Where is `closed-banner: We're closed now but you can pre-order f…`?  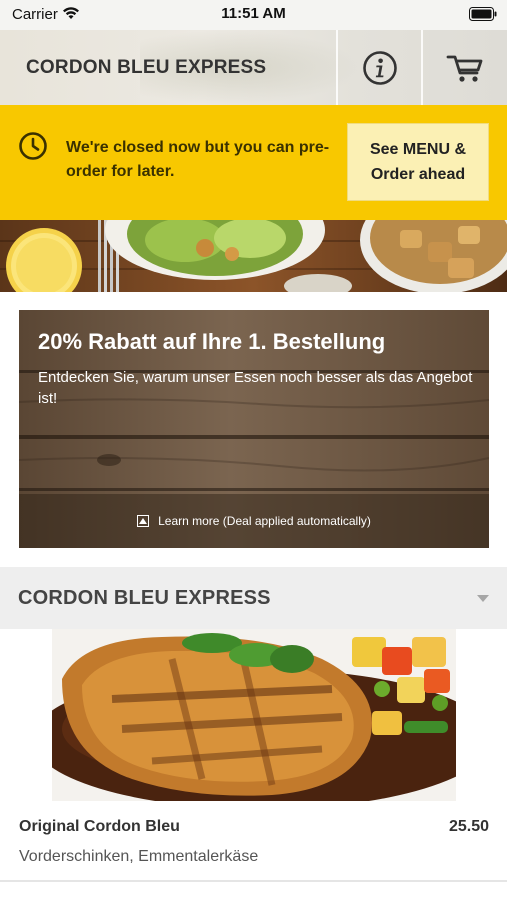 closed-banner: We're closed now but you can pre-order f… is located at coordinates (253, 162).